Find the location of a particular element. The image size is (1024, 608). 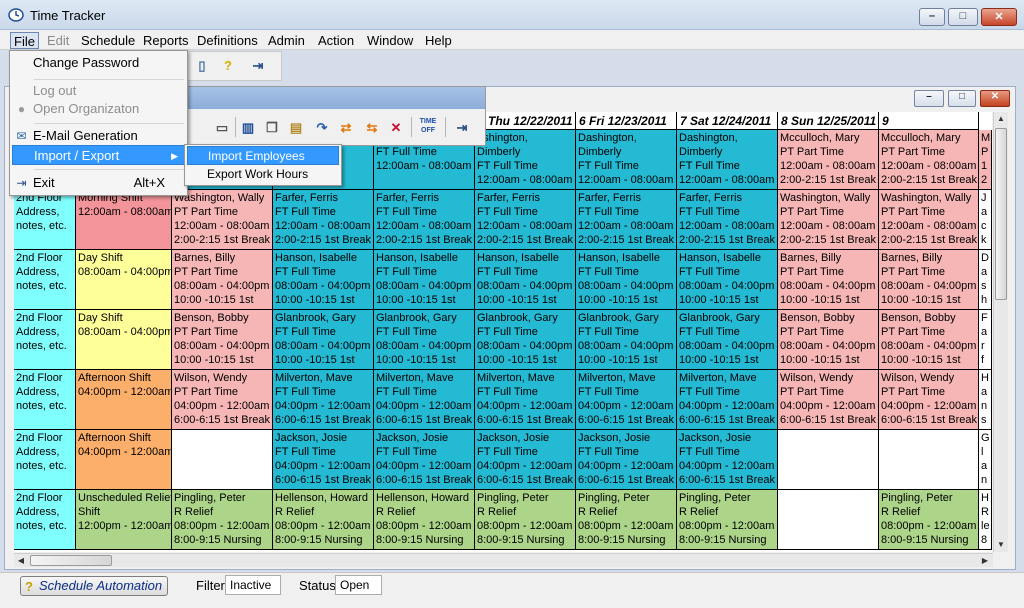

redo-icon: ↷ is located at coordinates (322, 128).